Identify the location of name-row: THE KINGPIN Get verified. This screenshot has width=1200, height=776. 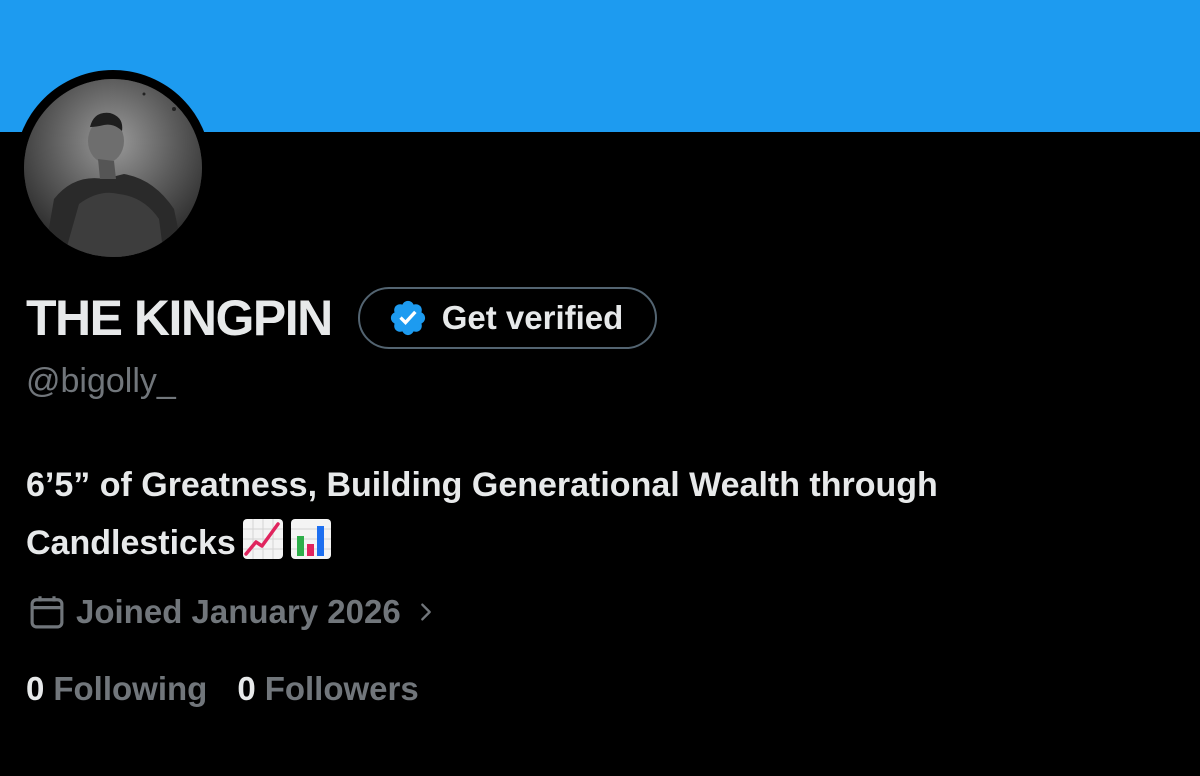
(342, 318).